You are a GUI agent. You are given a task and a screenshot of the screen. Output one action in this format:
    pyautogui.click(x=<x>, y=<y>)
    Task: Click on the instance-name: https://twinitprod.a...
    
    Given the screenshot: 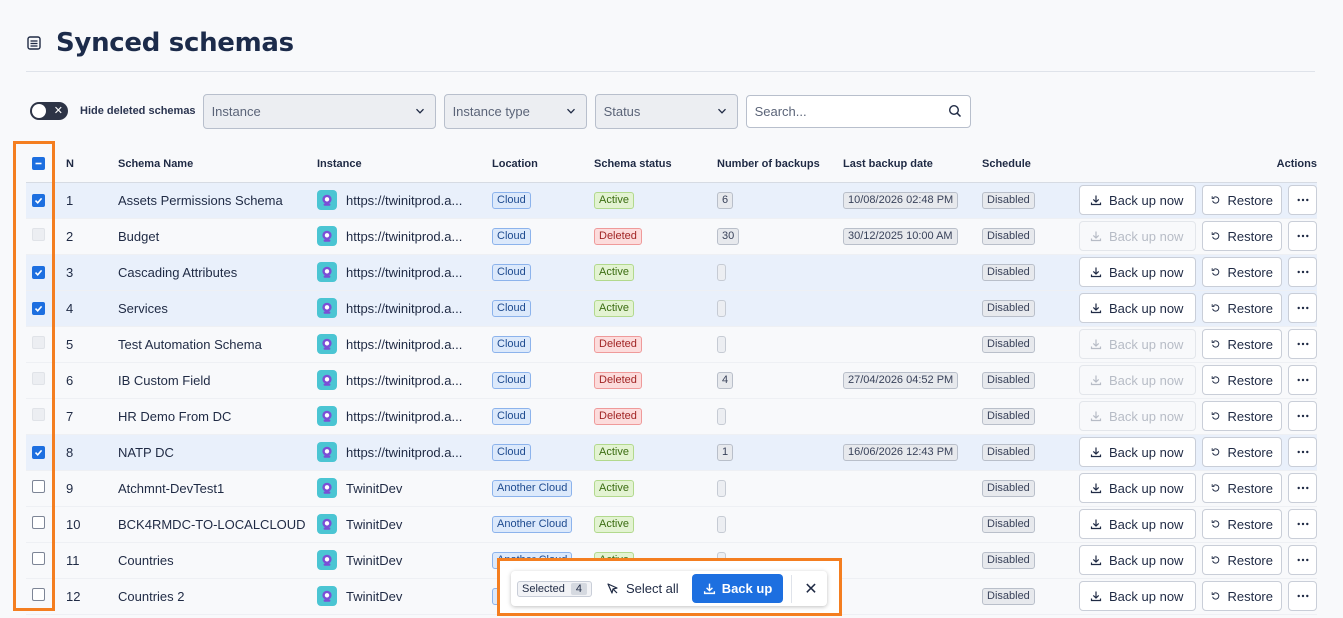 What is the action you would take?
    pyautogui.click(x=404, y=236)
    